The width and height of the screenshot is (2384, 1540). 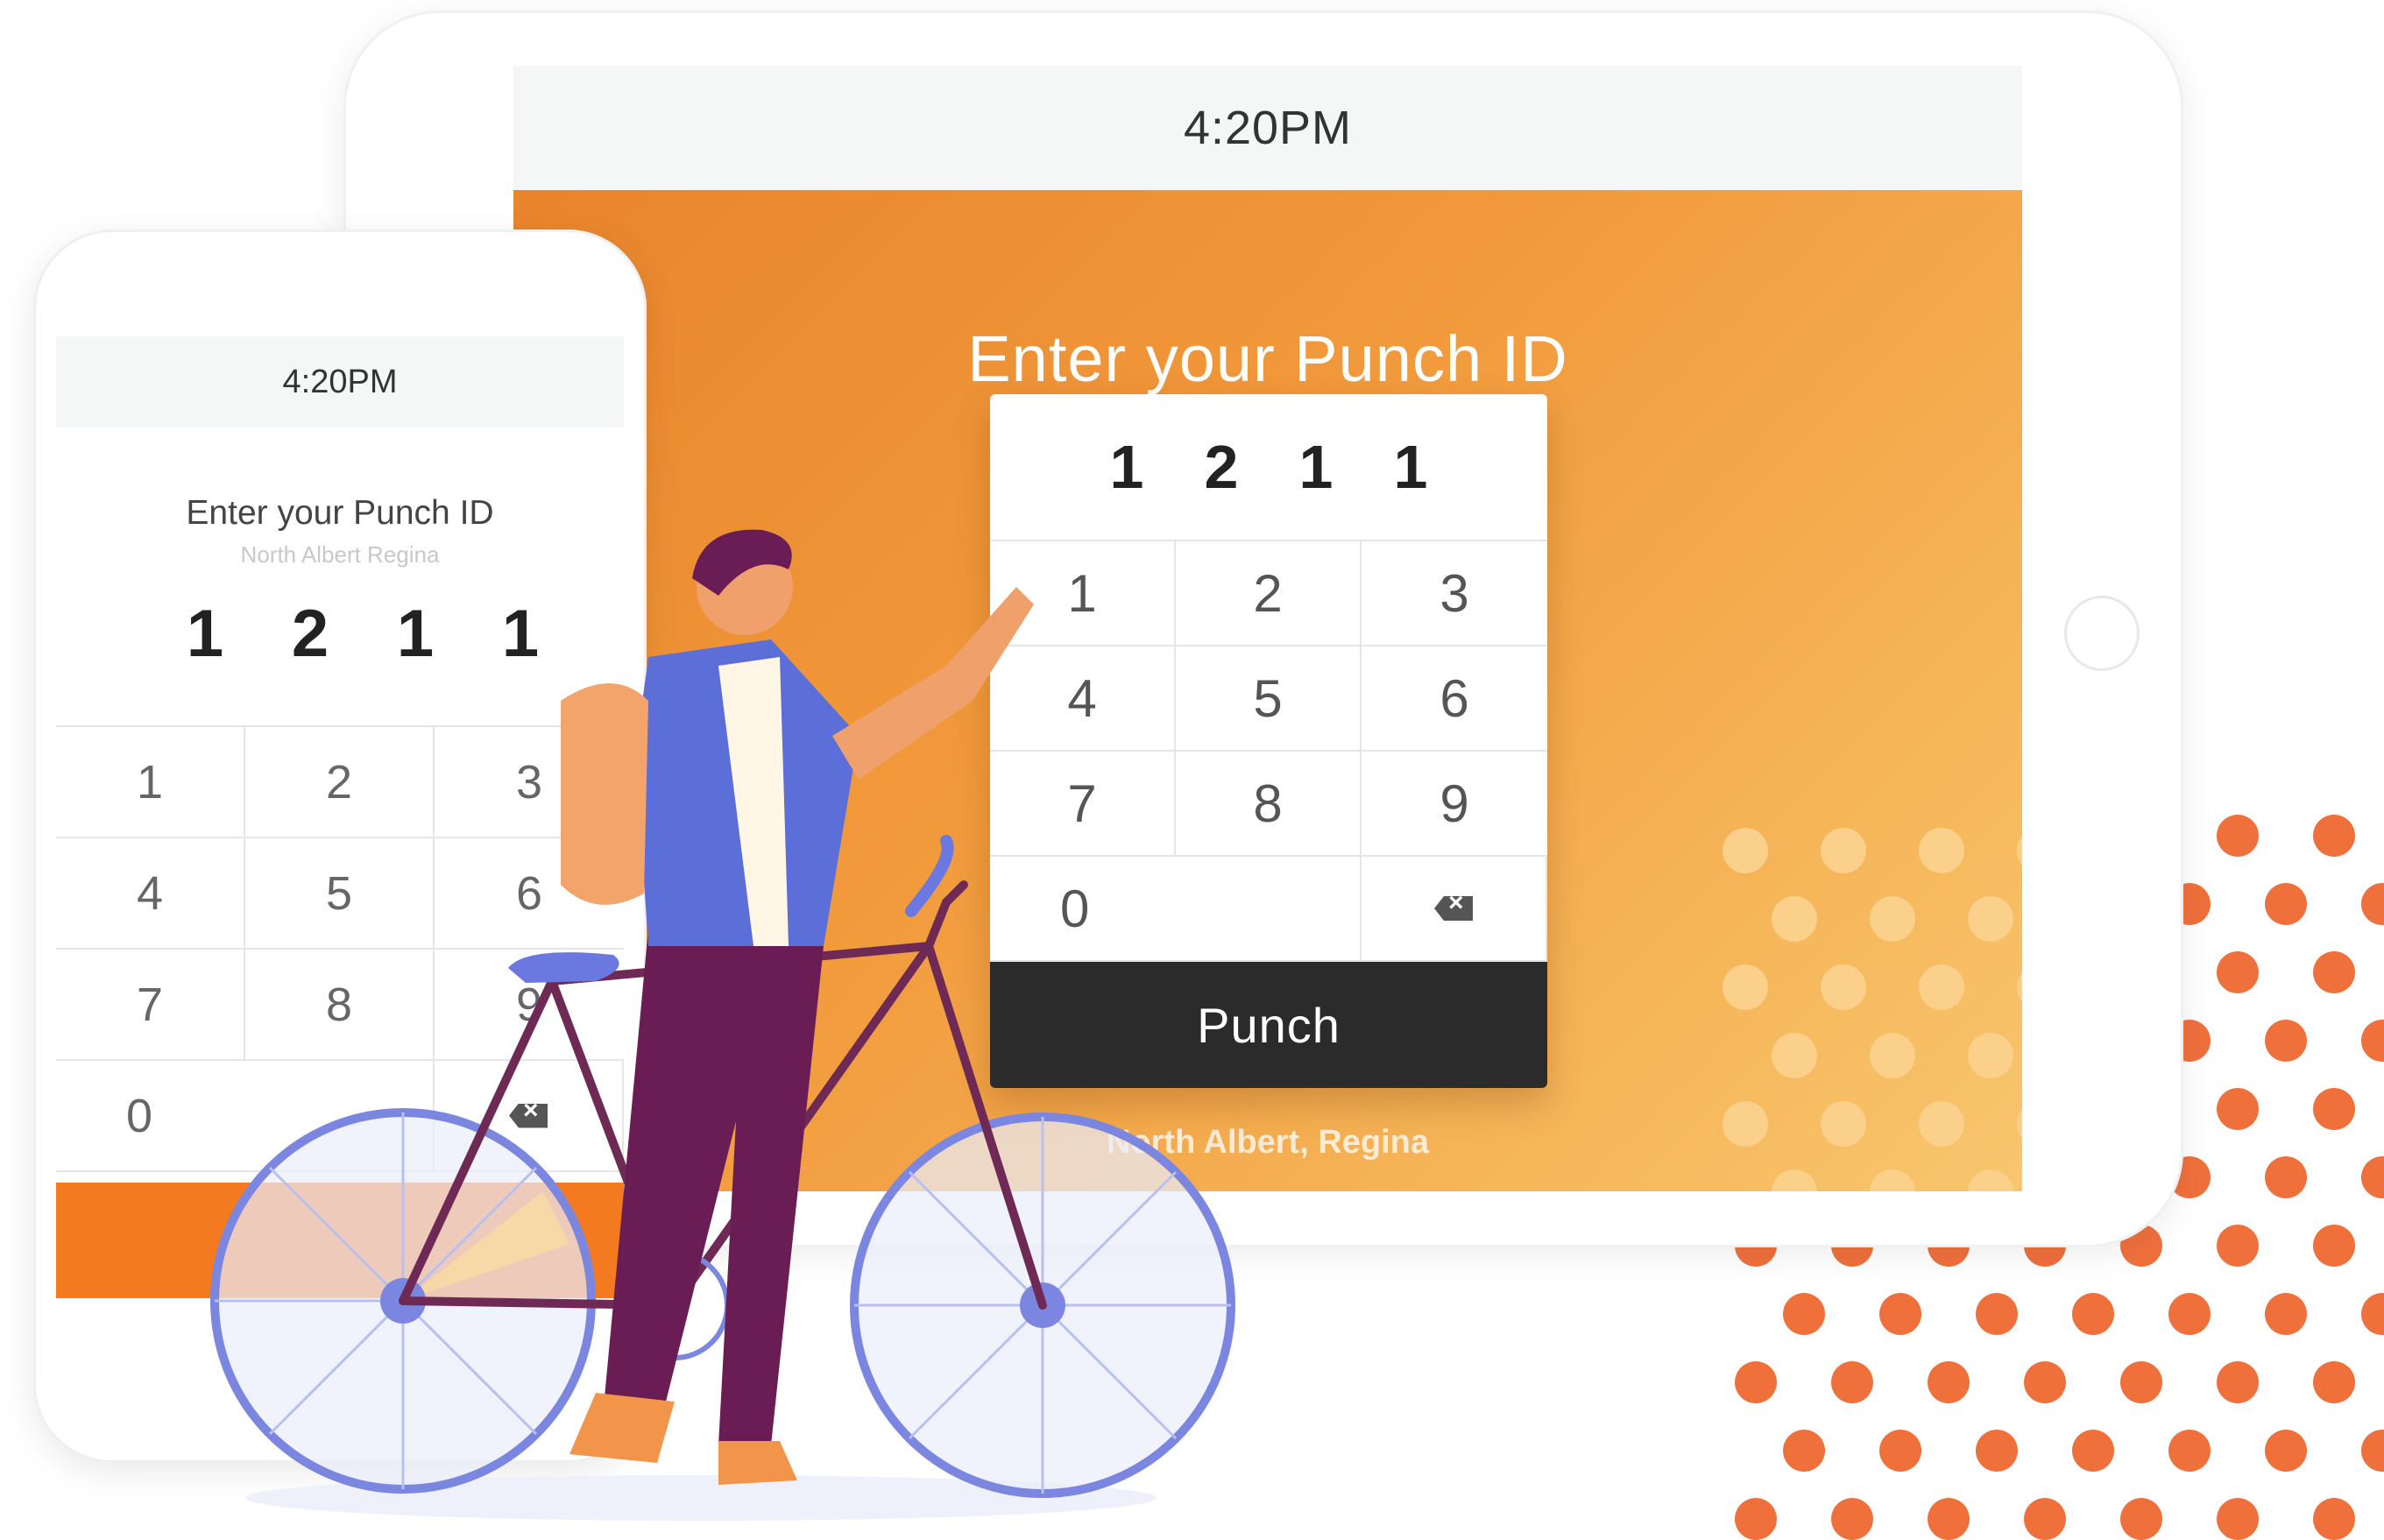 What do you see at coordinates (715, 1187) in the screenshot?
I see `person-legs` at bounding box center [715, 1187].